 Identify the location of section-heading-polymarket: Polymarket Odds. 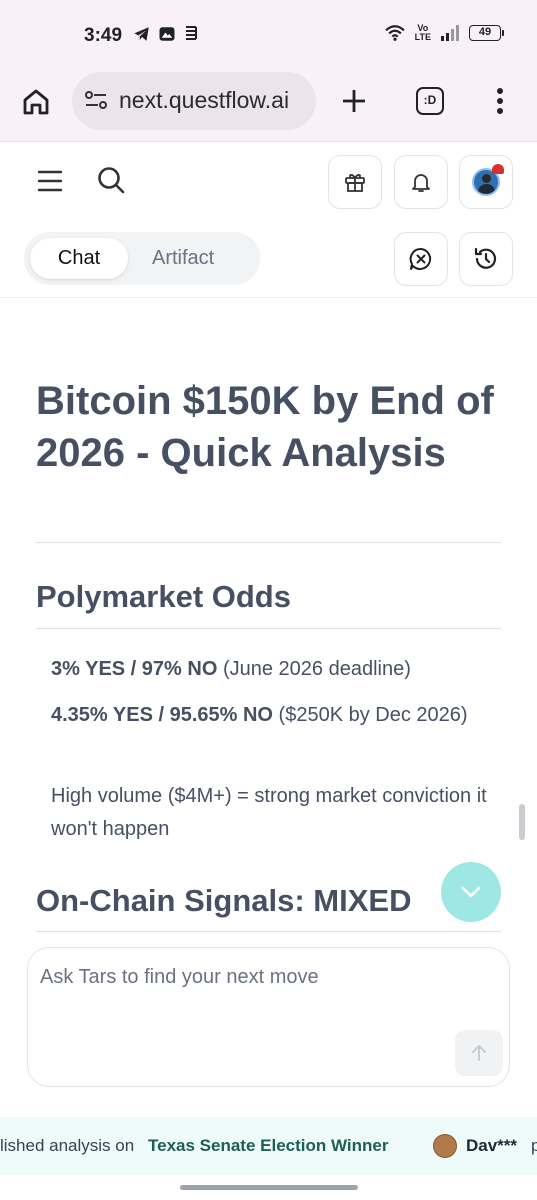
(163, 596).